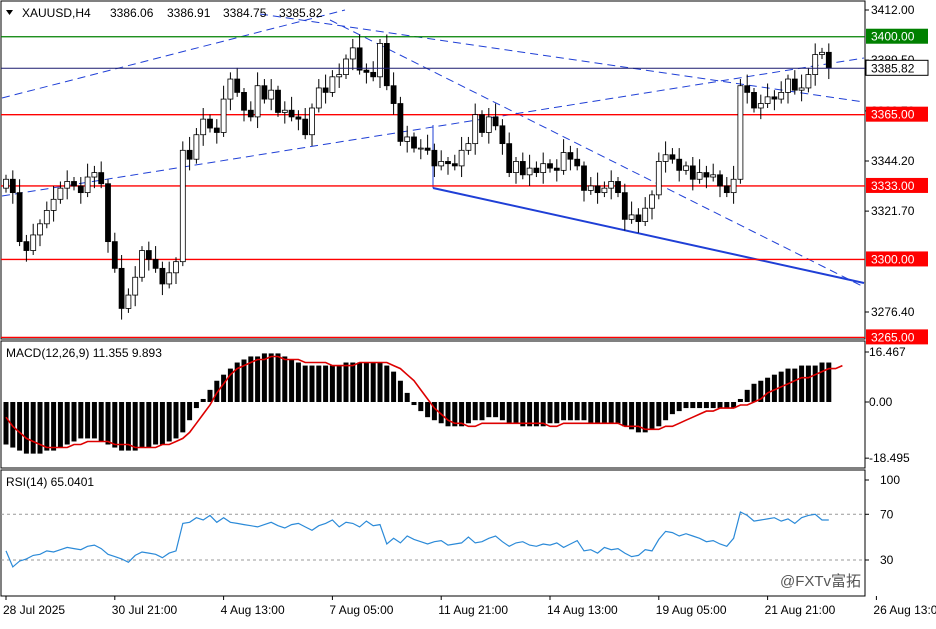 This screenshot has width=936, height=629. Describe the element at coordinates (893, 211) in the screenshot. I see `price-tick-label: 3321.70` at that location.